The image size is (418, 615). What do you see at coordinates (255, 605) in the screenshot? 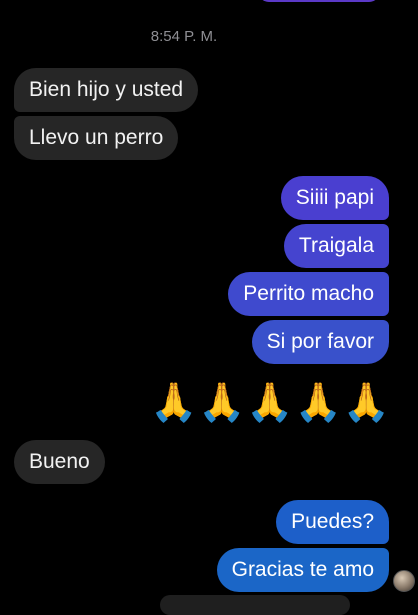
I see `next-message-bubble` at bounding box center [255, 605].